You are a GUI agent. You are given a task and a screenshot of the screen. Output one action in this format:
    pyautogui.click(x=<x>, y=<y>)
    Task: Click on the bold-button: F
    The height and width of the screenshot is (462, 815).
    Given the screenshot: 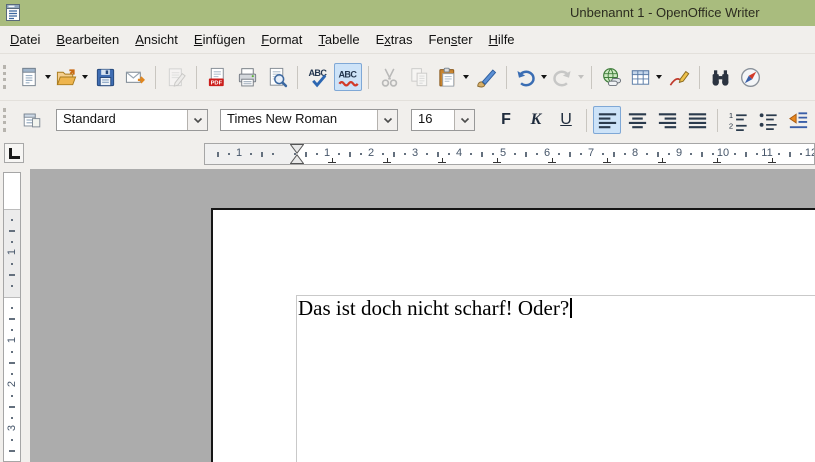 What is the action you would take?
    pyautogui.click(x=506, y=120)
    